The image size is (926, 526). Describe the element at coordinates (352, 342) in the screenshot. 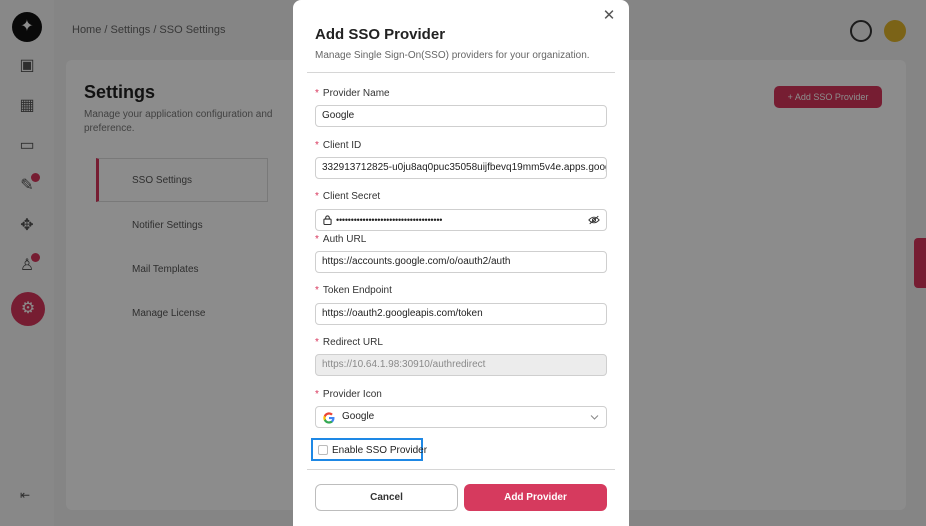

I see `label-text: Redirect URL` at that location.